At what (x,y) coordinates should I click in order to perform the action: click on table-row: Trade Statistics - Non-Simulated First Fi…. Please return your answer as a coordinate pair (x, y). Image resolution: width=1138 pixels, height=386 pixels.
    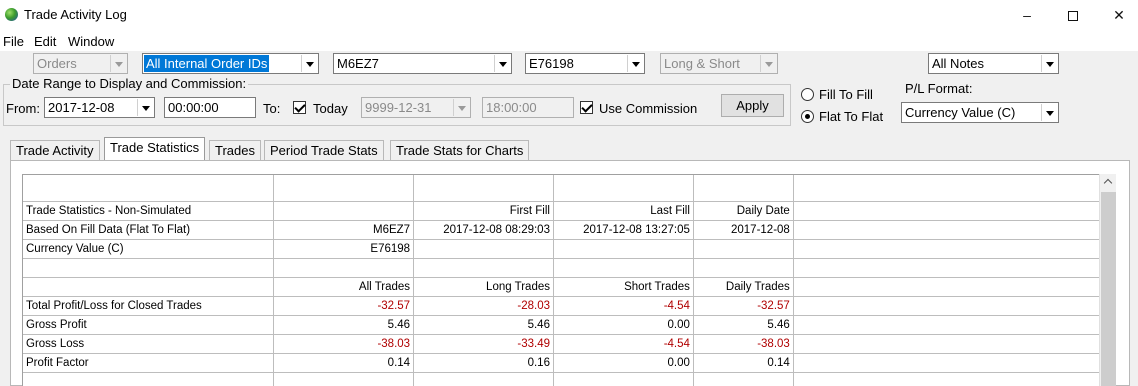
    Looking at the image, I should click on (561, 211).